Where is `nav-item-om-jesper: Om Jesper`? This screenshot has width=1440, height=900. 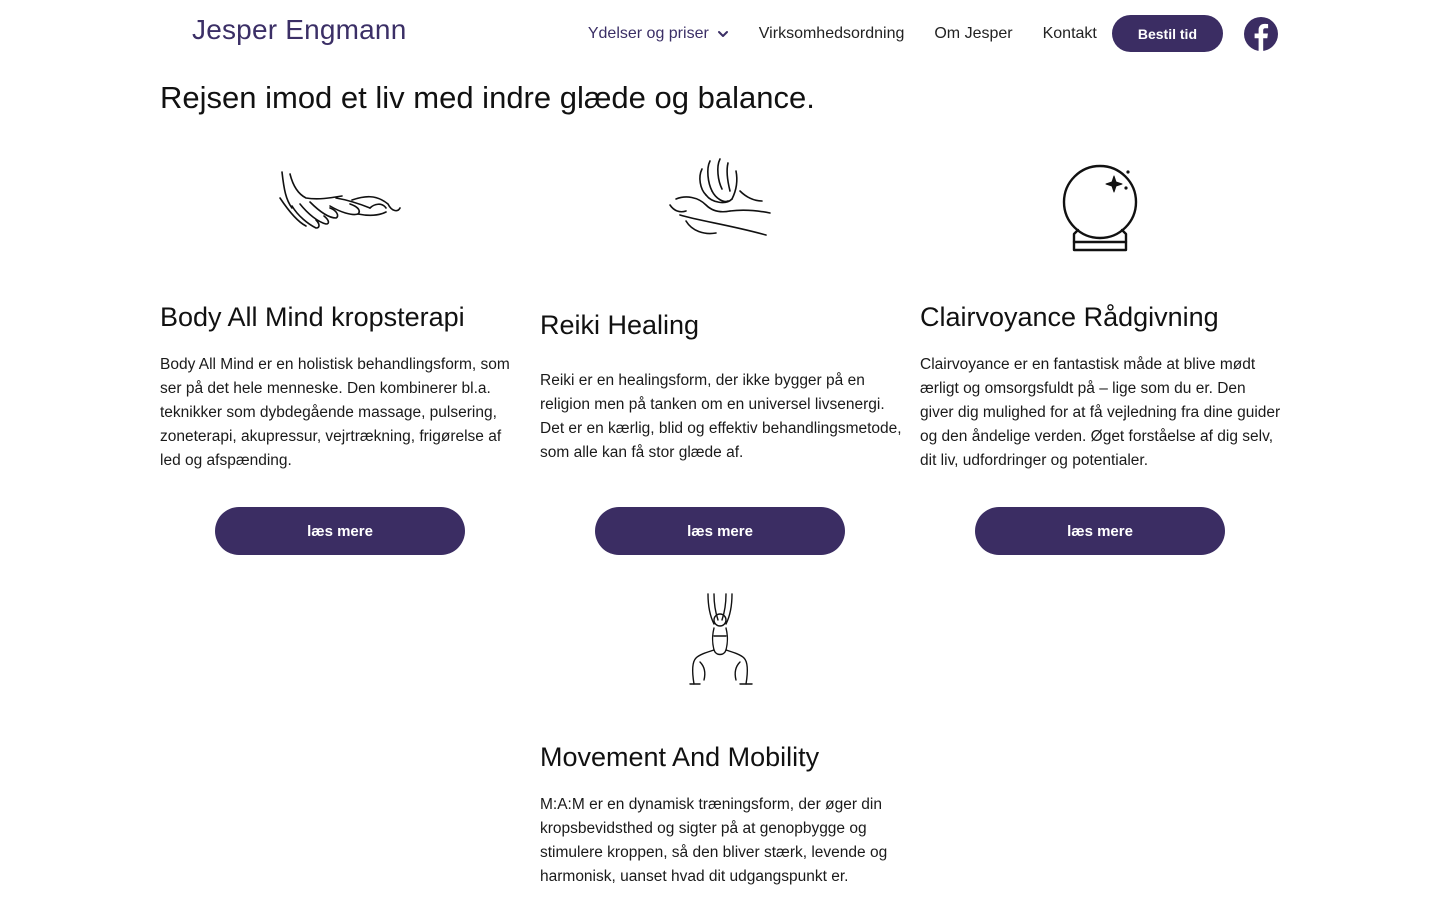 nav-item-om-jesper: Om Jesper is located at coordinates (973, 34).